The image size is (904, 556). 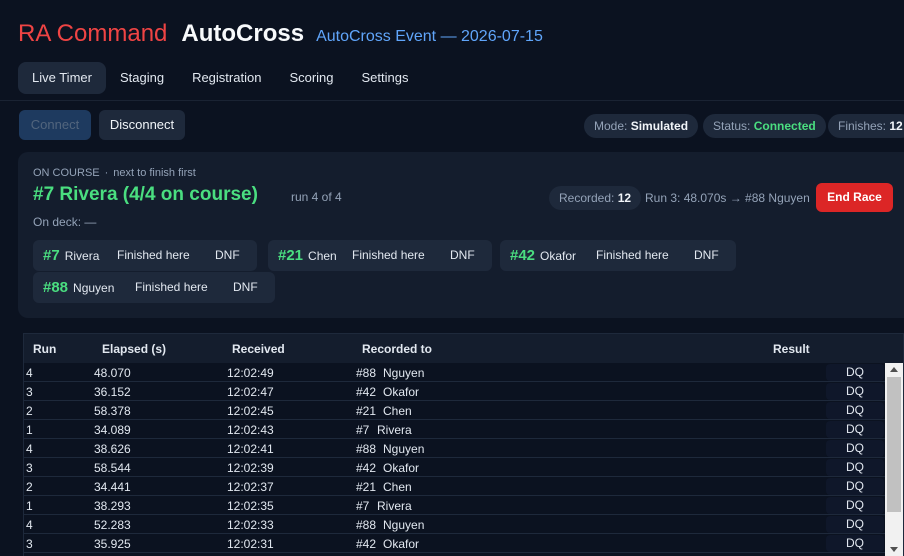 What do you see at coordinates (894, 369) in the screenshot?
I see `scroll-up-arrow-icon` at bounding box center [894, 369].